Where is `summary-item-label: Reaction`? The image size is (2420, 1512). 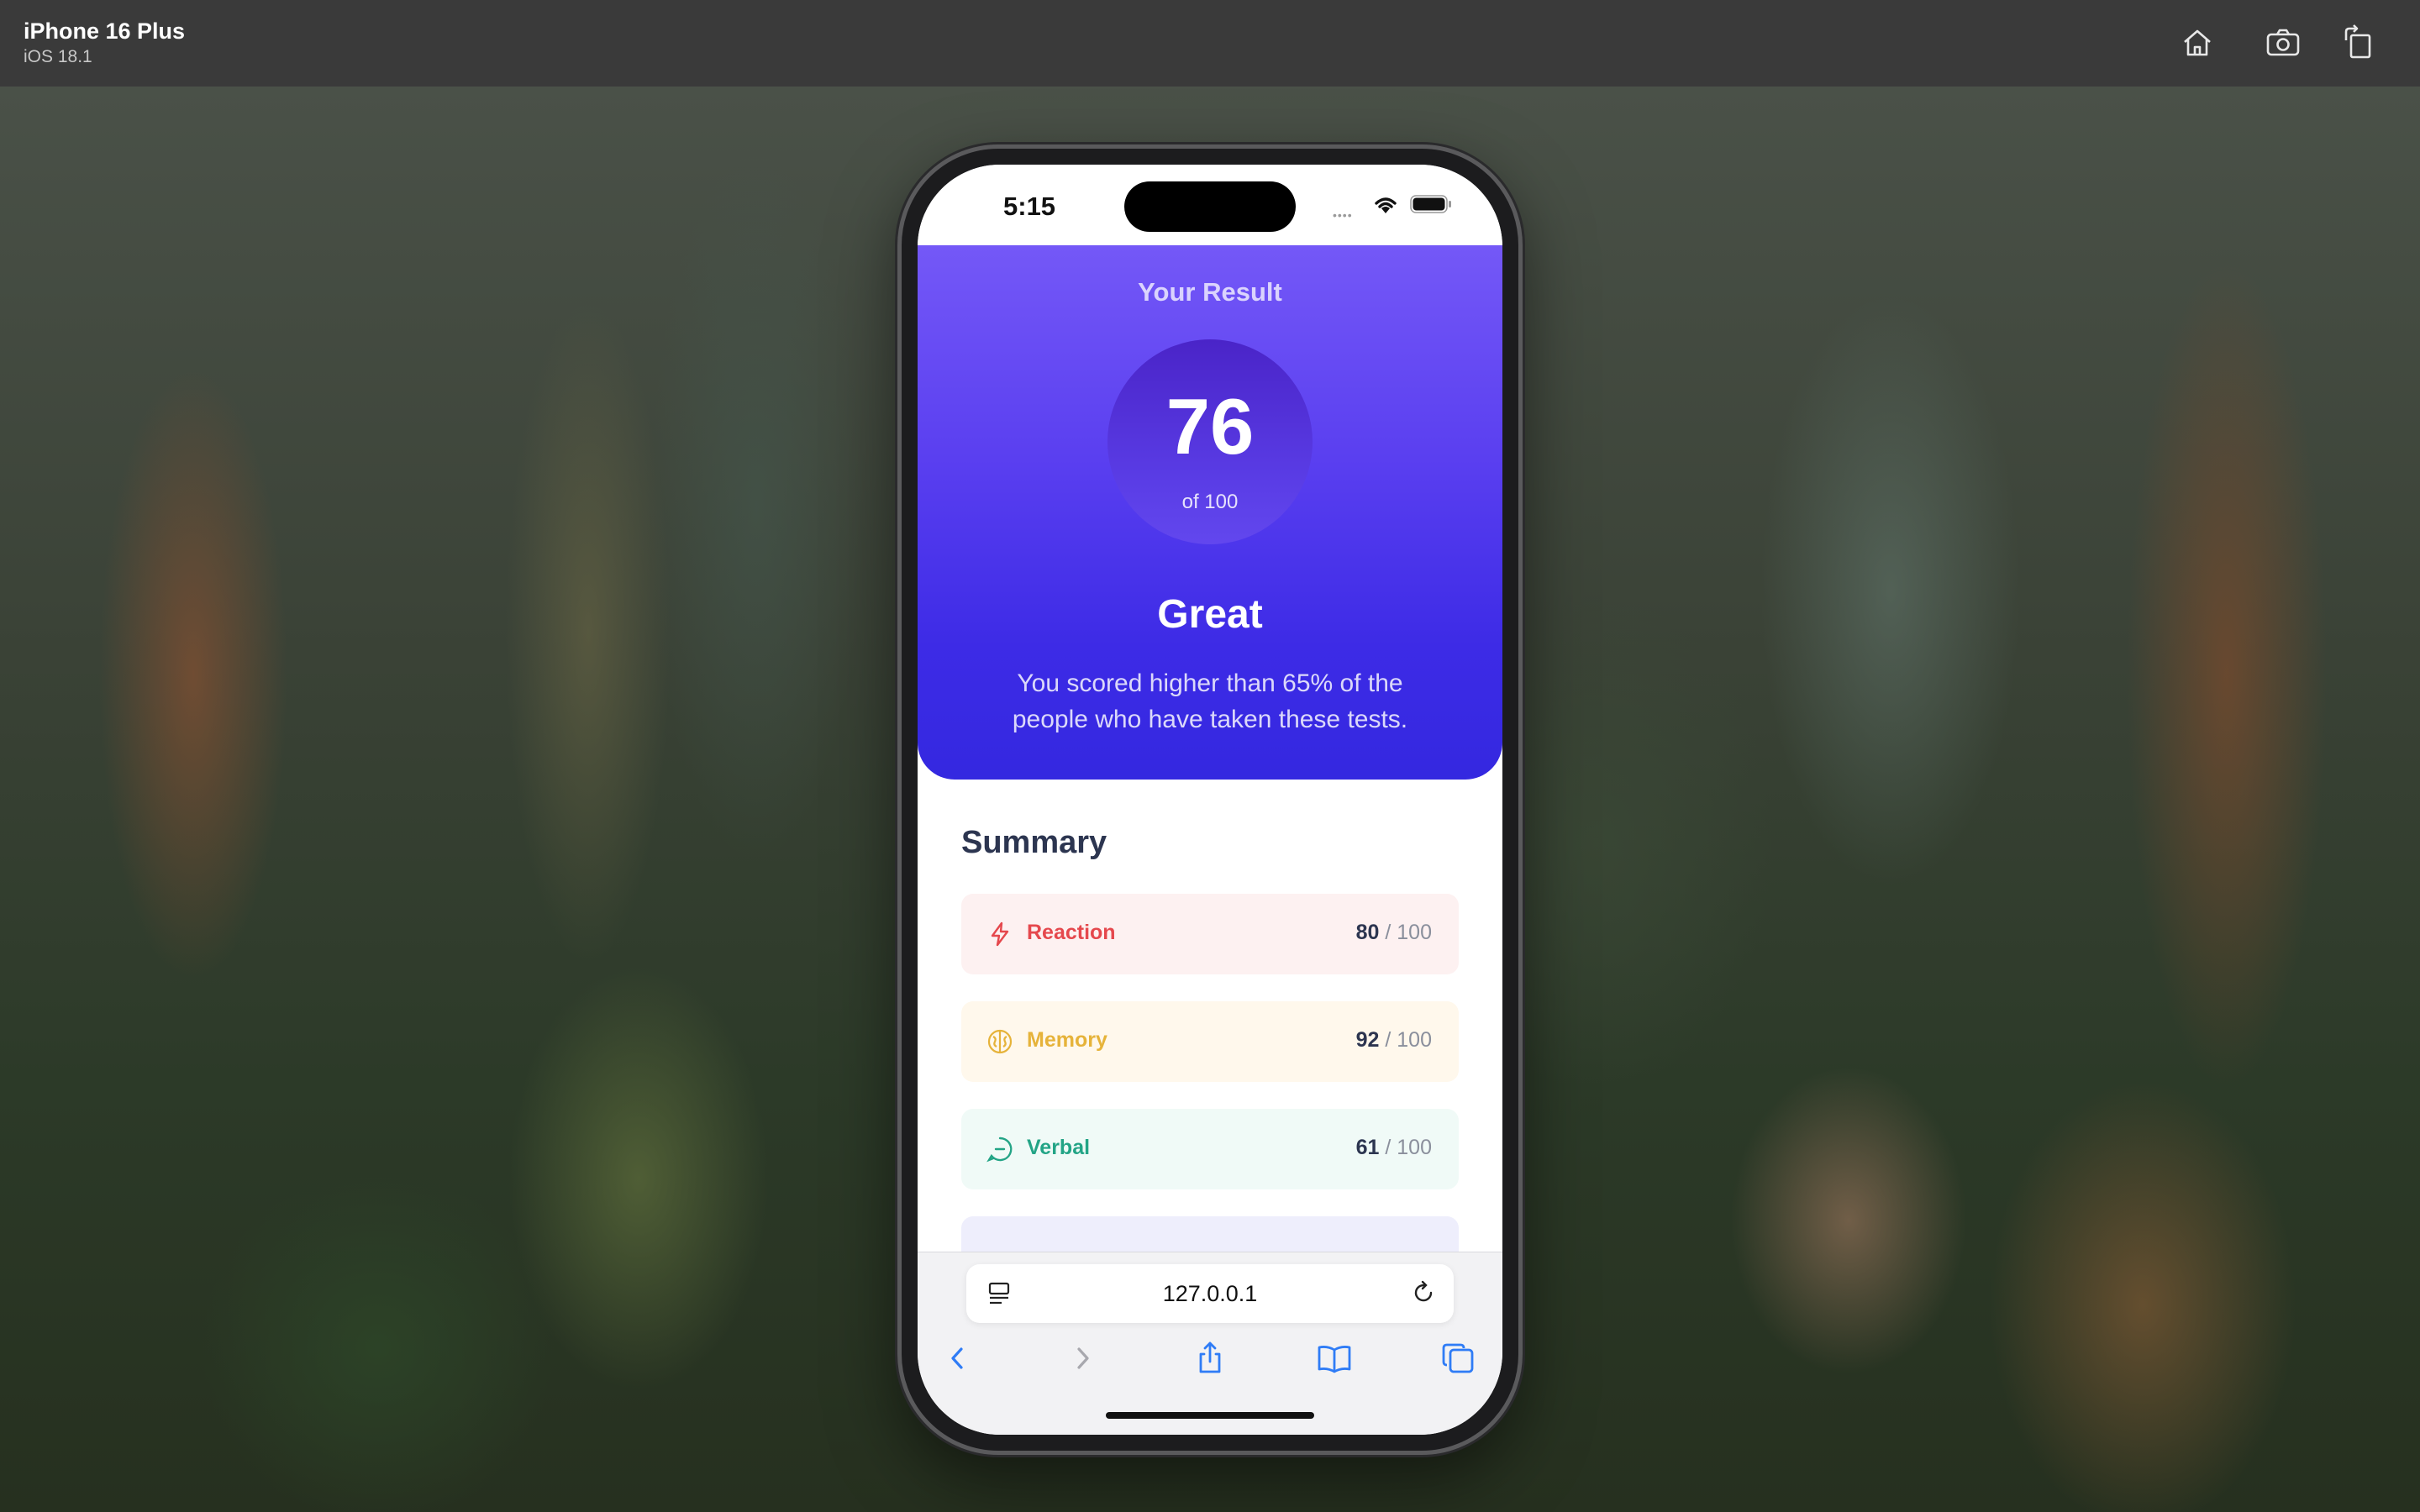 summary-item-label: Reaction is located at coordinates (1072, 932).